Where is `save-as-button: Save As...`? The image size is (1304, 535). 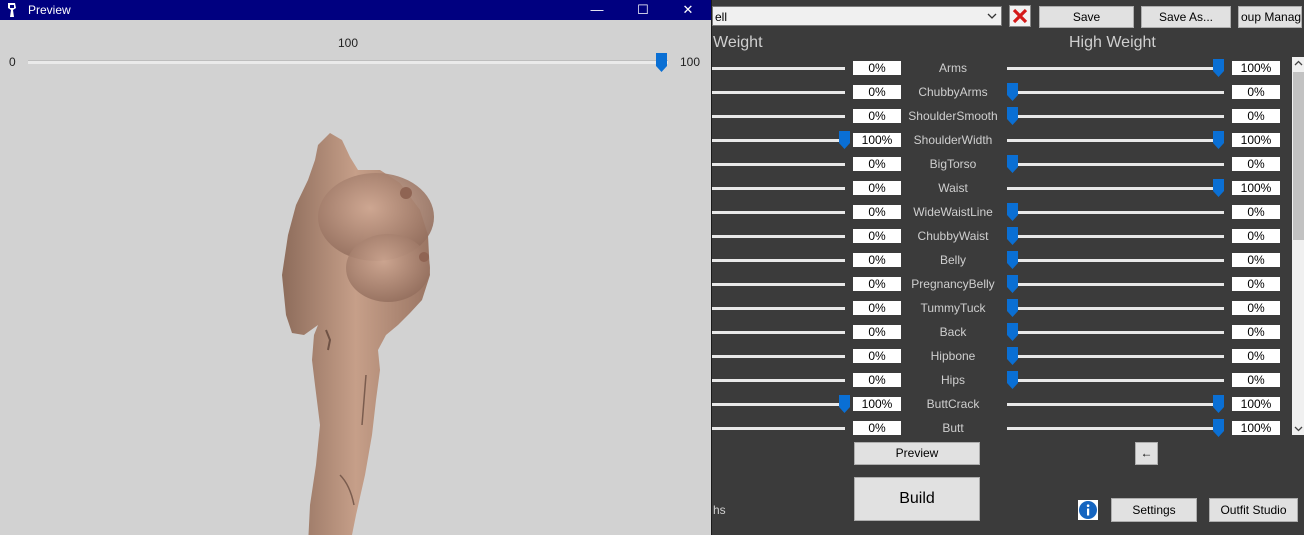
save-as-button: Save As... is located at coordinates (1186, 17).